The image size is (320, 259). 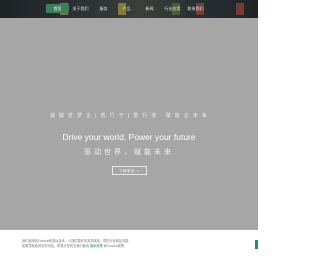 I want to click on cookie-notice-line-2: 如果您继续浏览本网站，即表示您同意我们使用 隐私政策 和Cookie政策, so click(x=122, y=246).